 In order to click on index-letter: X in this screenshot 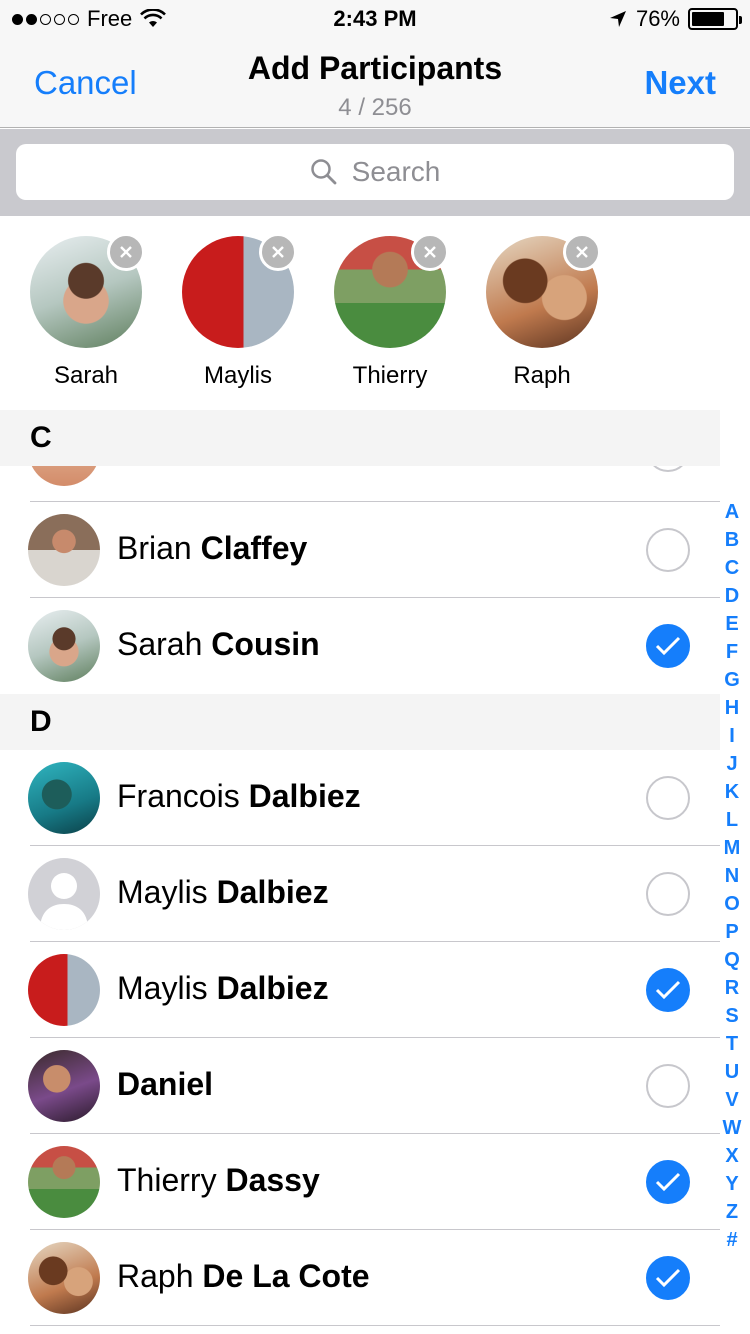, I will do `click(731, 1156)`.